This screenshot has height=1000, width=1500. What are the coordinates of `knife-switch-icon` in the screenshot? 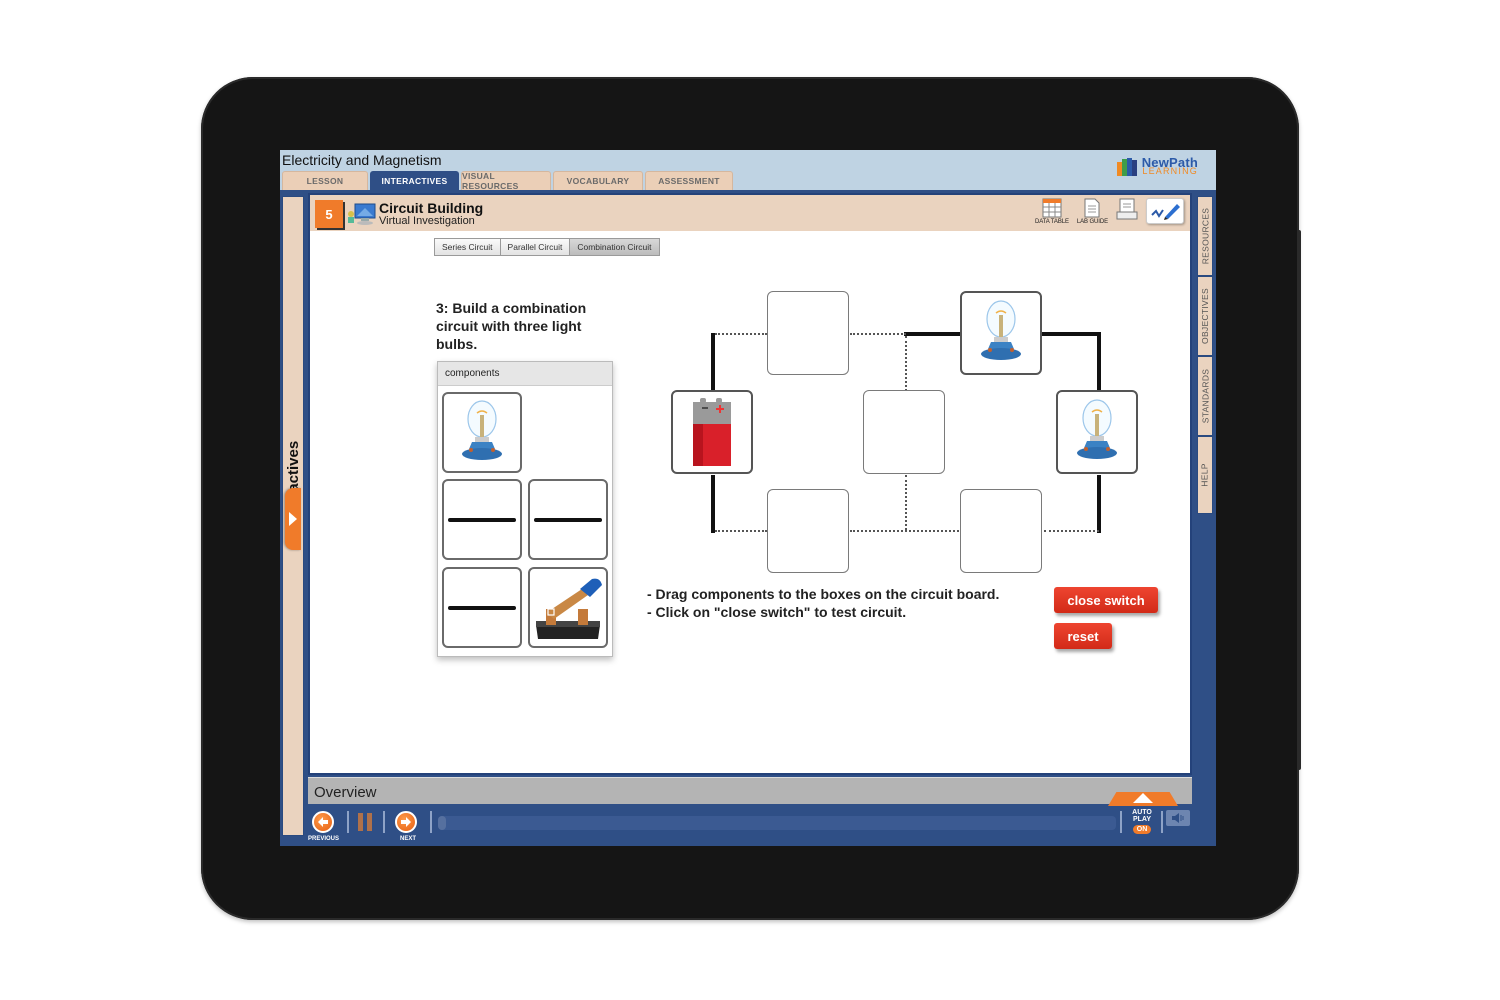 It's located at (569, 608).